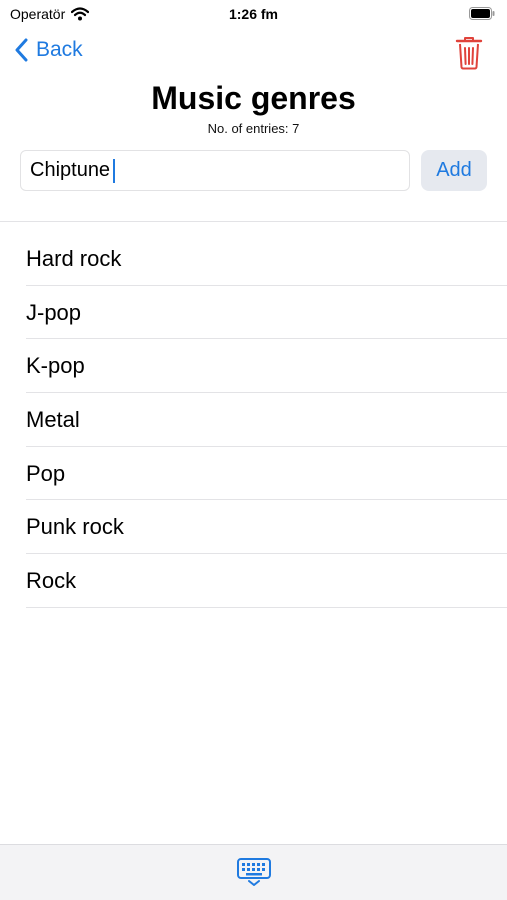  Describe the element at coordinates (253, 128) in the screenshot. I see `entries-count: No. of entries: 7` at that location.